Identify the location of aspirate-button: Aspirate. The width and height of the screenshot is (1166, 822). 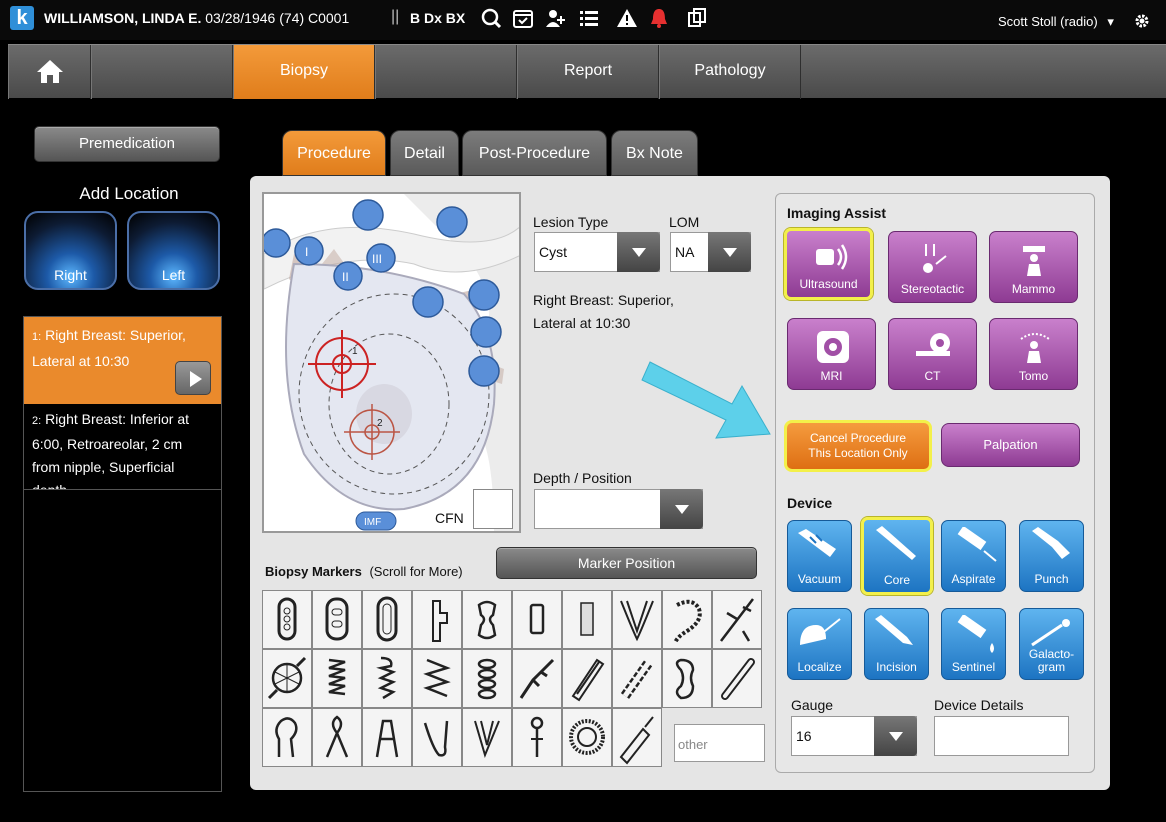
(973, 556).